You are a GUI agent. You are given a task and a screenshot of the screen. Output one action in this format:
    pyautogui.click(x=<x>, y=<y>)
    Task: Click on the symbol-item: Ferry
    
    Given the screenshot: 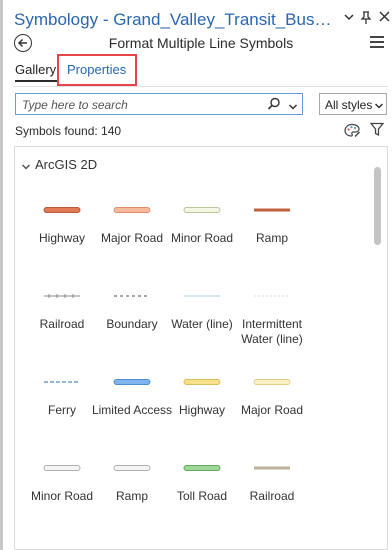 What is the action you would take?
    pyautogui.click(x=62, y=419)
    